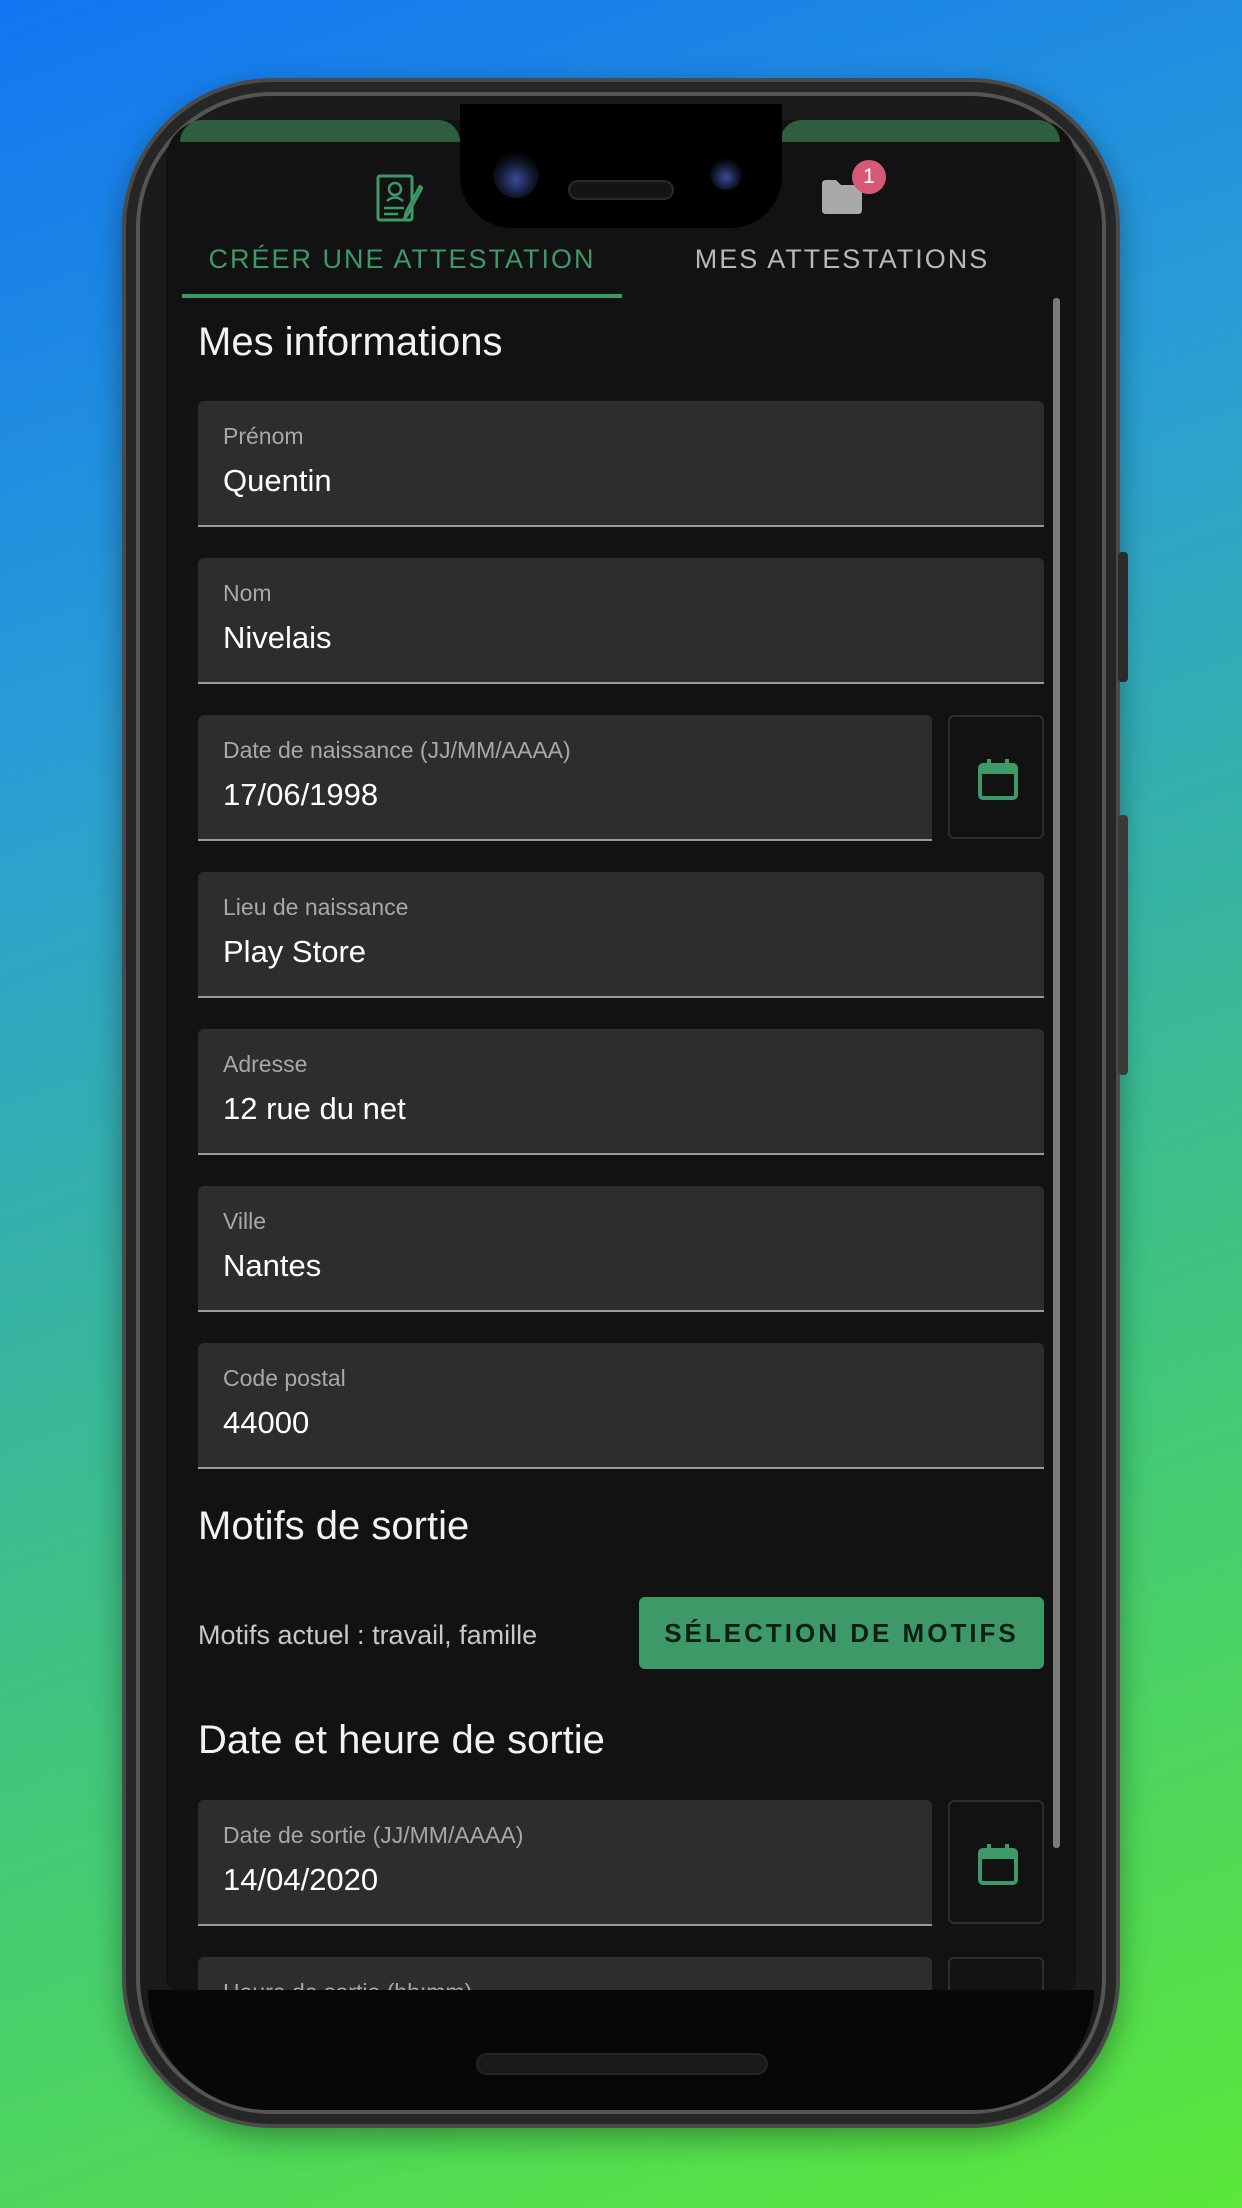 This screenshot has width=1242, height=2208. Describe the element at coordinates (295, 951) in the screenshot. I see `birthplace-value: Play Store` at that location.